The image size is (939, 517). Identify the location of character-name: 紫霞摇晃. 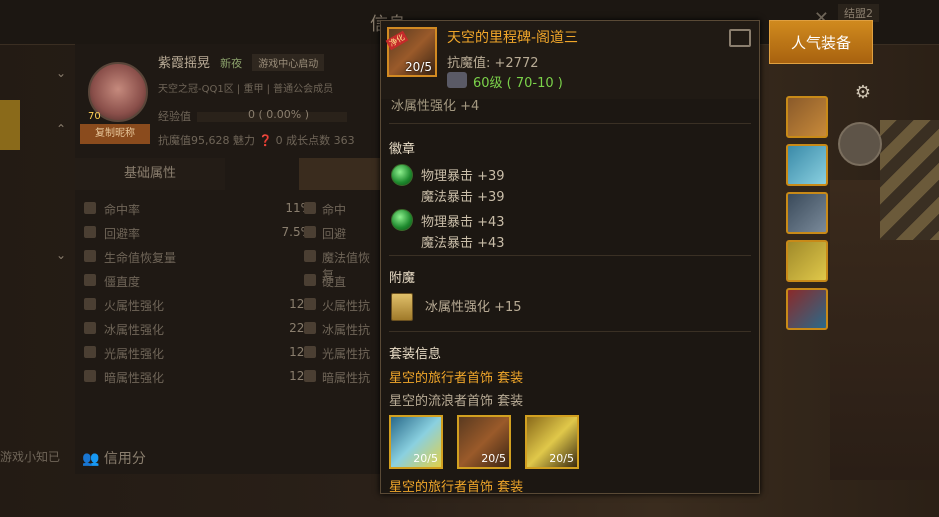
(184, 63).